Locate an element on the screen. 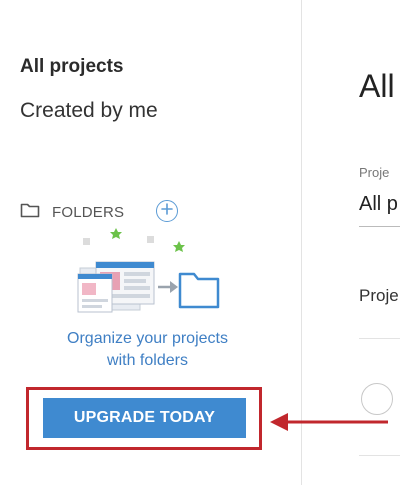 The height and width of the screenshot is (485, 400). empty-message-line-1: Organize your projects is located at coordinates (147, 338).